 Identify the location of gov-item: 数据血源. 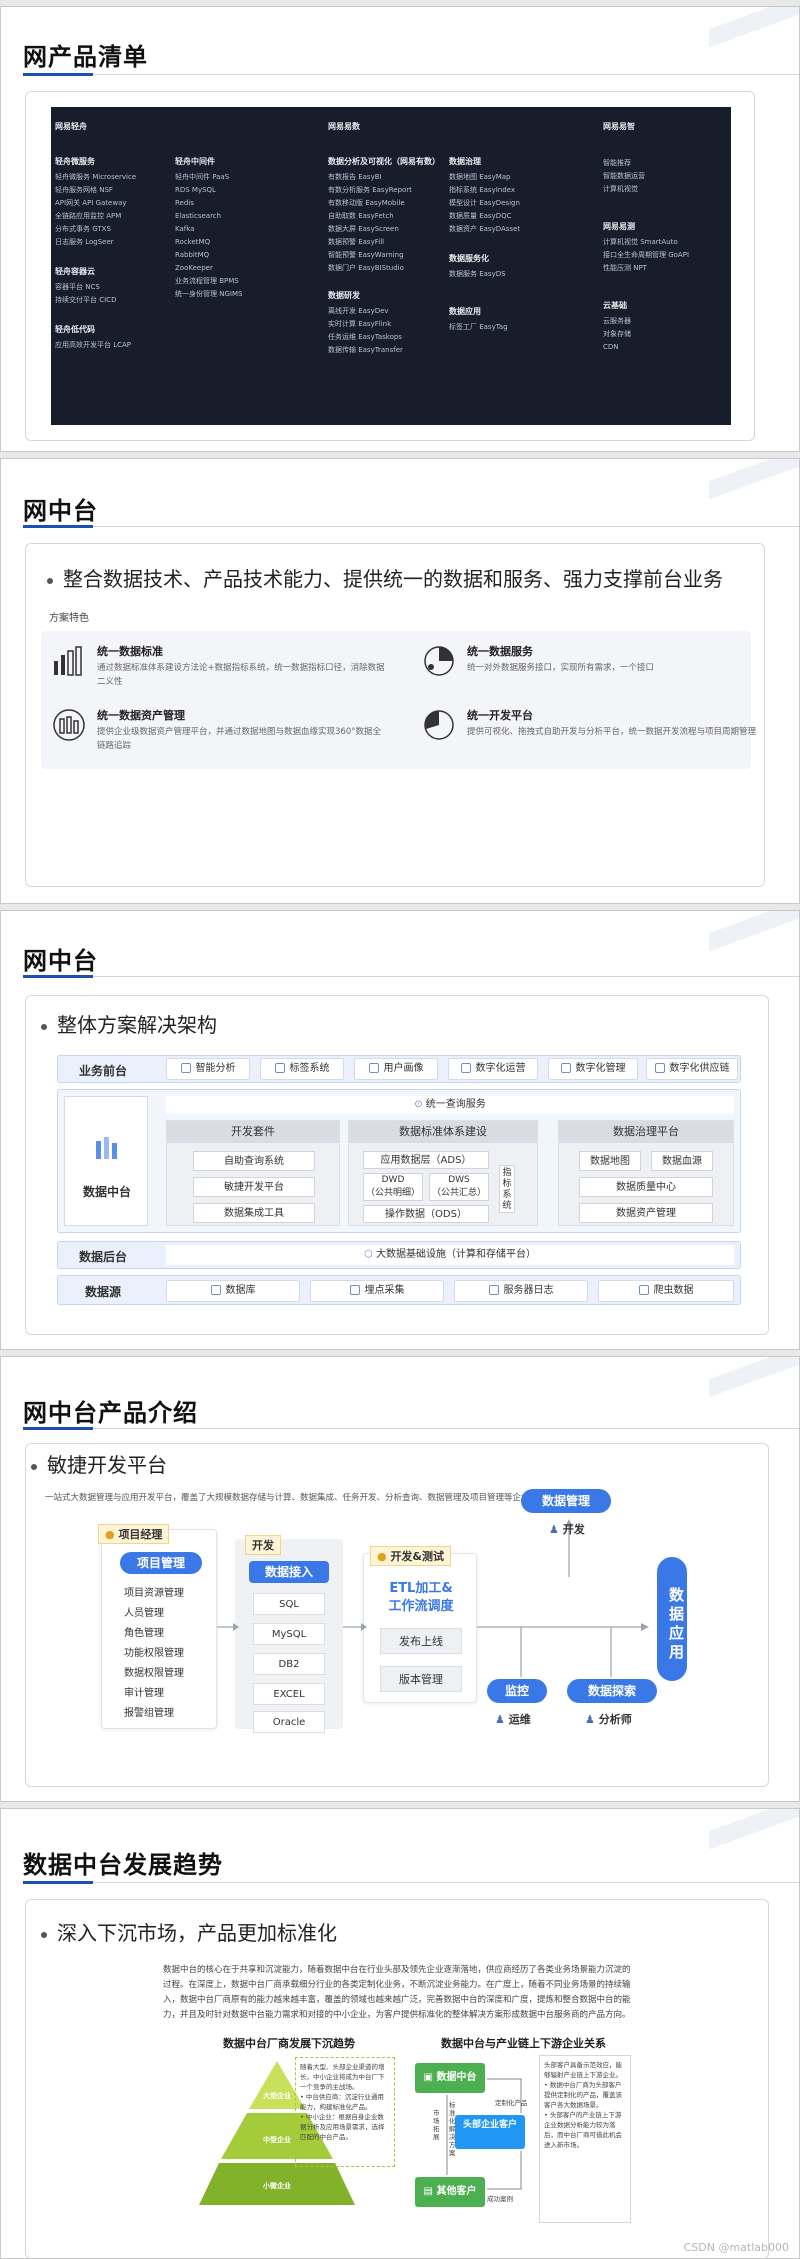
(682, 1161).